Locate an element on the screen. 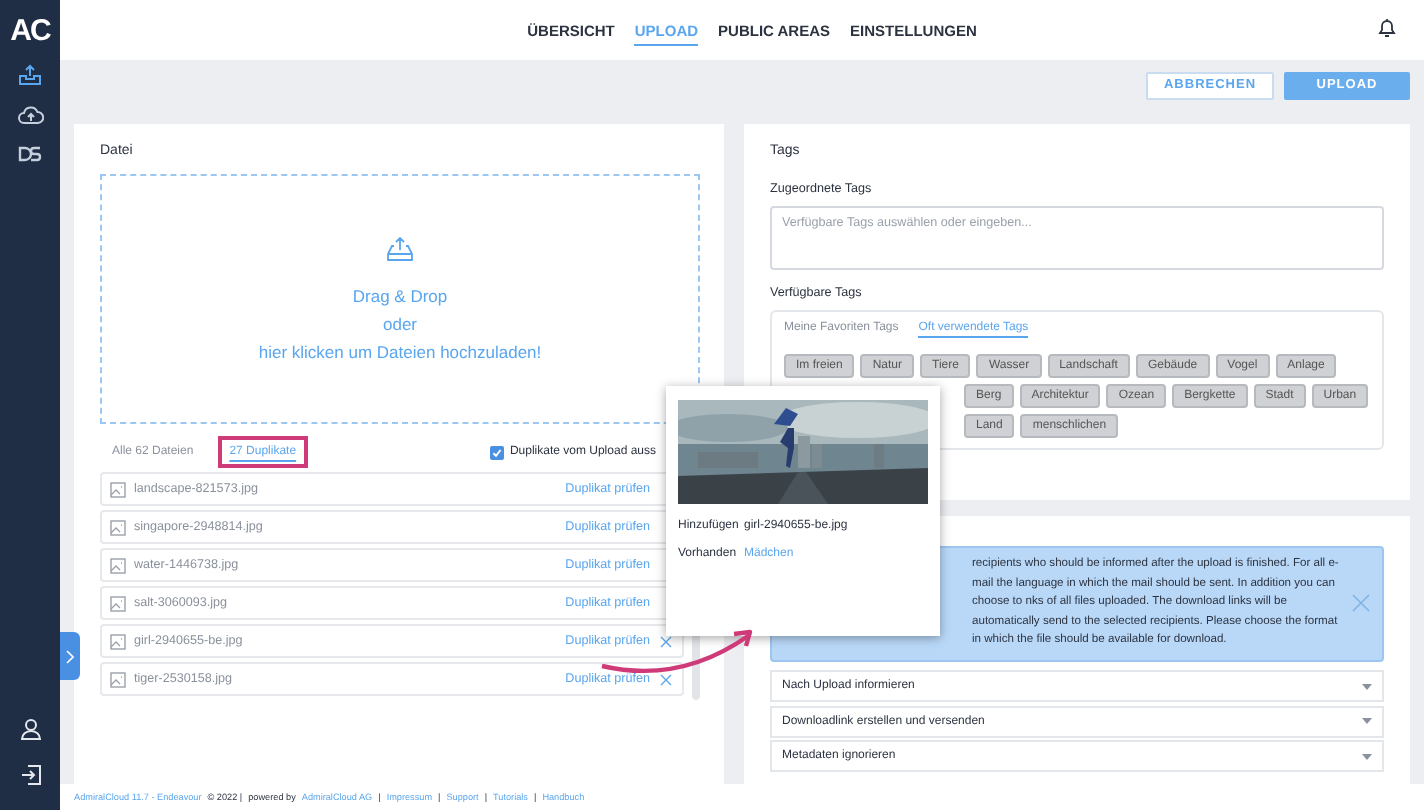 The width and height of the screenshot is (1424, 810). drop-text: Drag & Drop is located at coordinates (400, 296).